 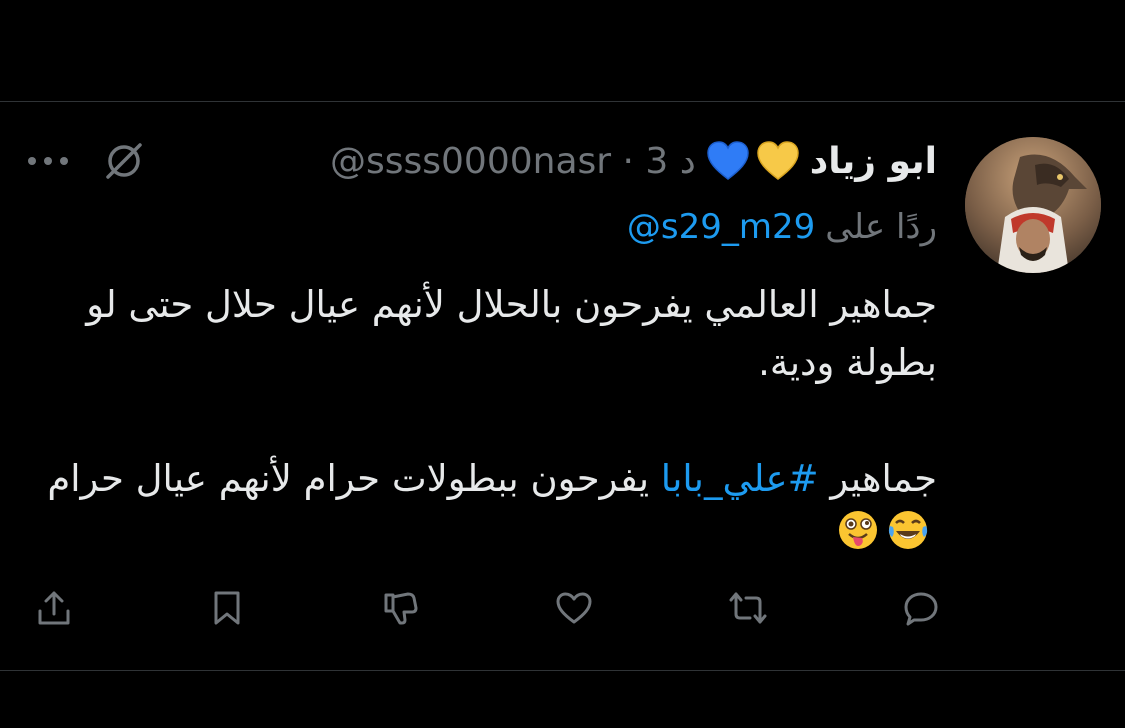 What do you see at coordinates (877, 478) in the screenshot?
I see `paragraph-2-start: جماهير` at bounding box center [877, 478].